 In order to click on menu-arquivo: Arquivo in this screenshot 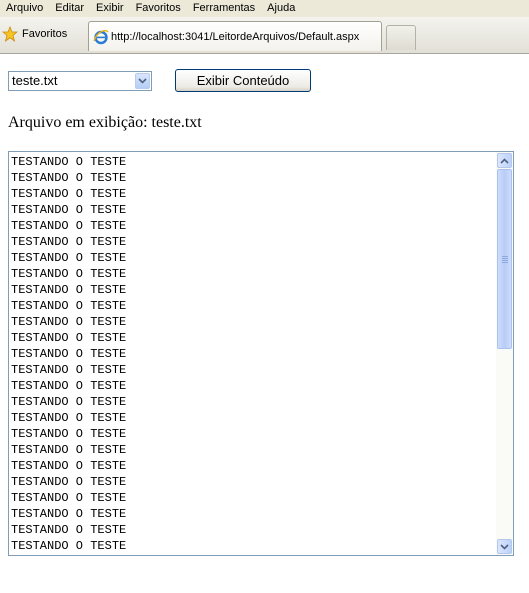, I will do `click(24, 8)`.